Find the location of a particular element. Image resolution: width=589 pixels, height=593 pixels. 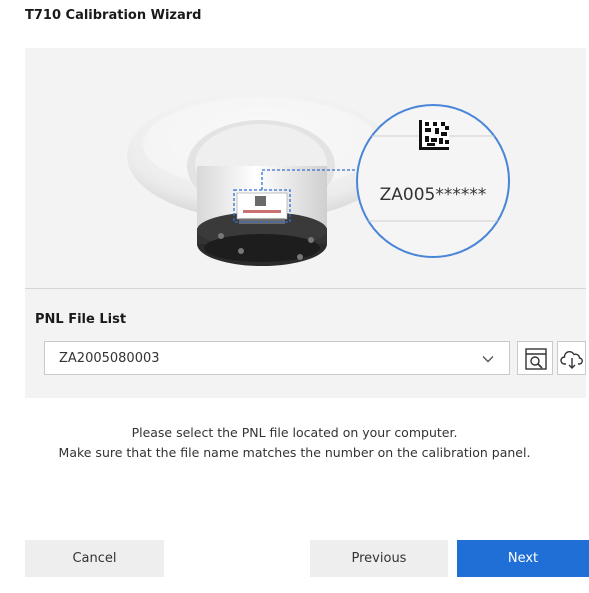

next-button: Next is located at coordinates (523, 558).